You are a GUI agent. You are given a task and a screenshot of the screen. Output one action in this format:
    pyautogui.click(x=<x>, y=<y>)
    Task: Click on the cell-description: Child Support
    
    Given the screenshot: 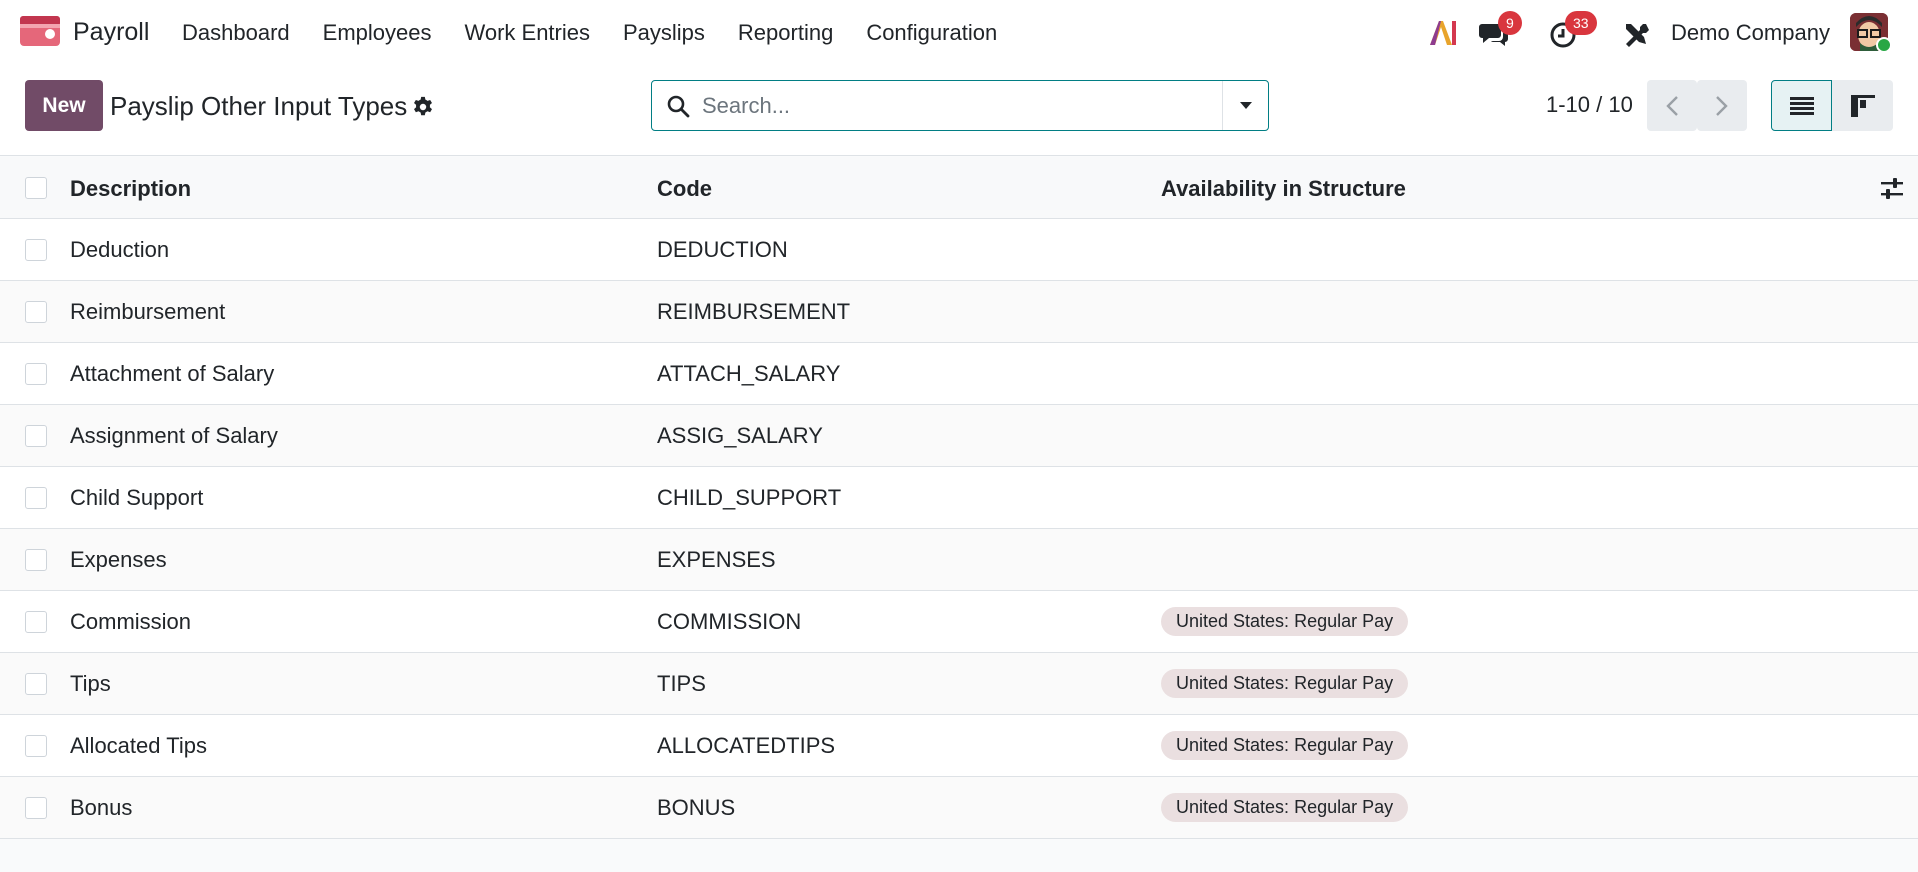 What is the action you would take?
    pyautogui.click(x=137, y=497)
    